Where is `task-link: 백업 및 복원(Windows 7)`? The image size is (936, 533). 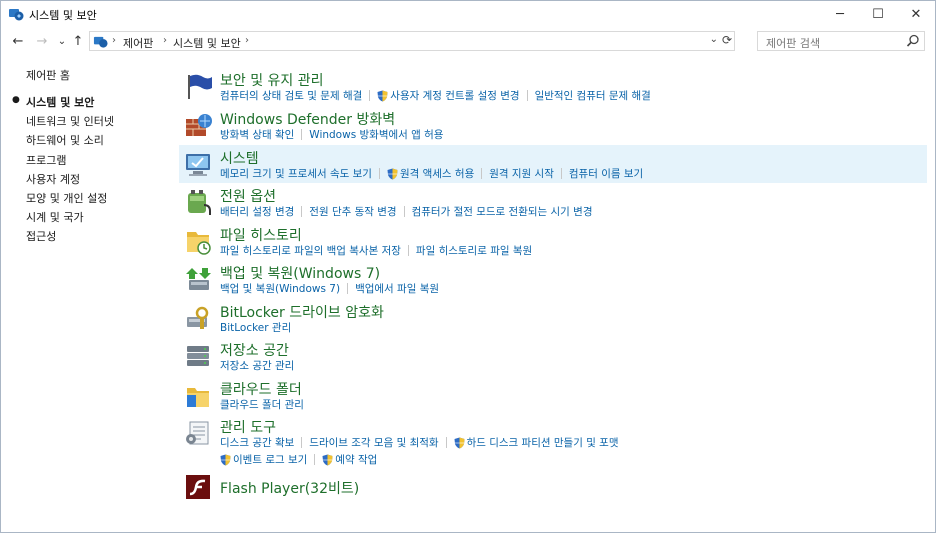 task-link: 백업 및 복원(Windows 7) is located at coordinates (280, 288).